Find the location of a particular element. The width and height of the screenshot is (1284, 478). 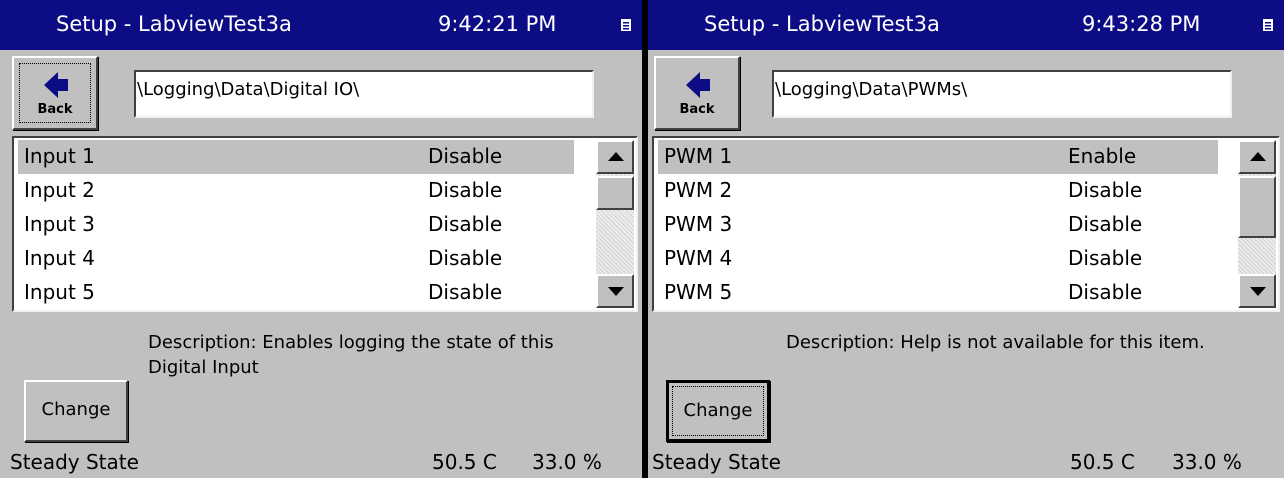

description-line: Digital Input is located at coordinates (203, 367).